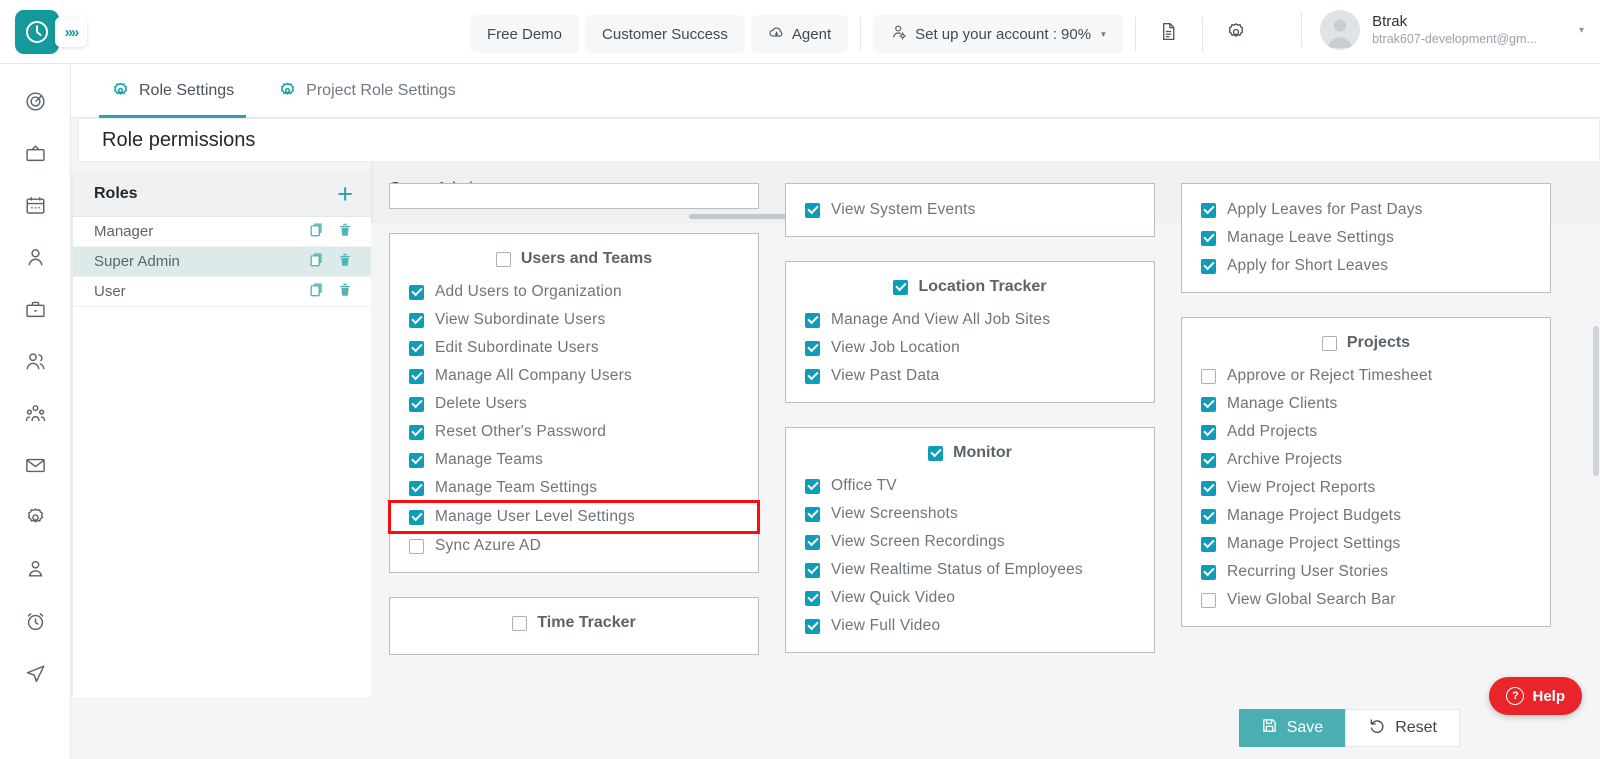  I want to click on agent-button: Agent, so click(799, 34).